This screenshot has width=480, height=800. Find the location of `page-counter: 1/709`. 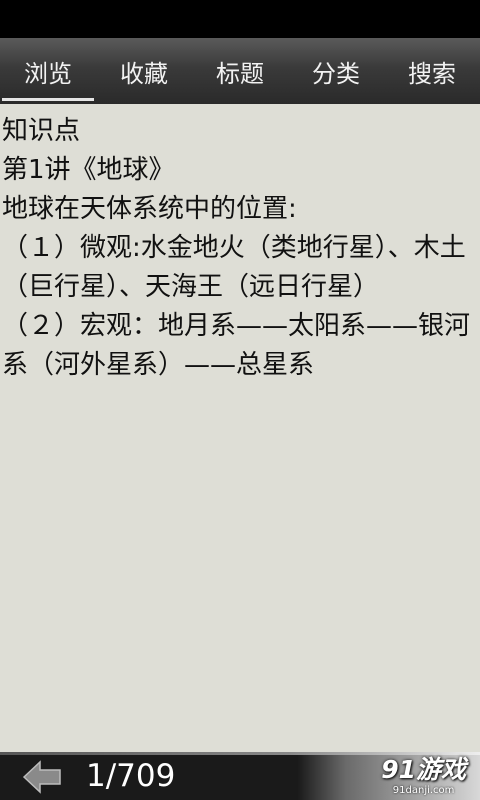

page-counter: 1/709 is located at coordinates (131, 776).